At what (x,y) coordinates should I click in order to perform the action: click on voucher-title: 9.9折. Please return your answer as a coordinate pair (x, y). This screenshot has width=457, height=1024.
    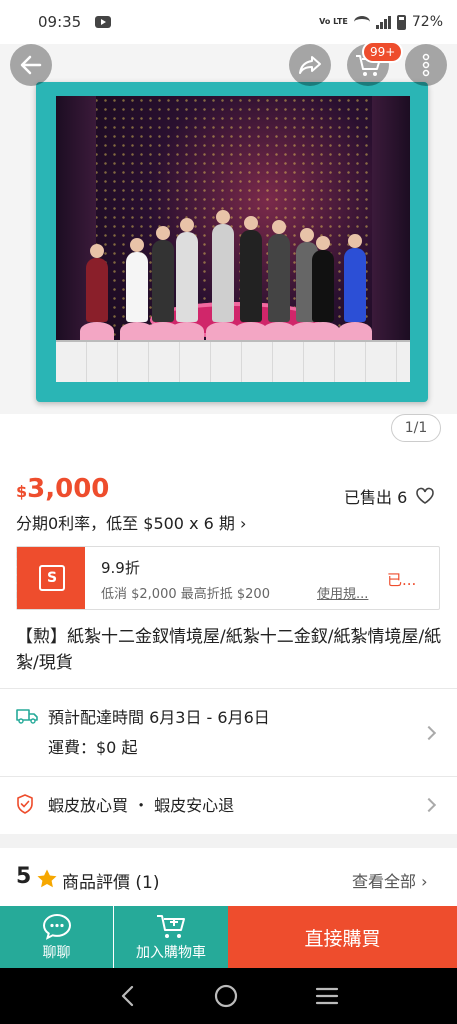
    Looking at the image, I should click on (120, 568).